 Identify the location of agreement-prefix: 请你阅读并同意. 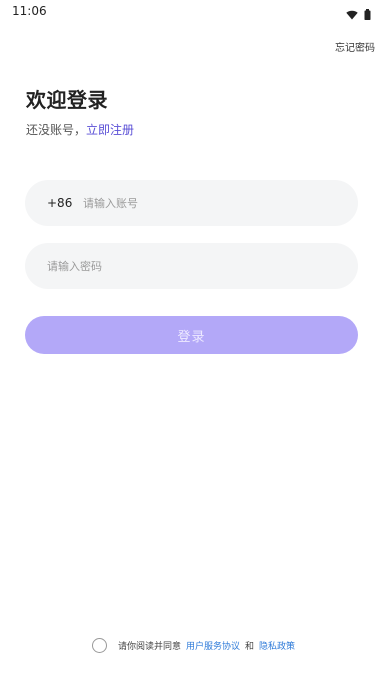
(150, 647).